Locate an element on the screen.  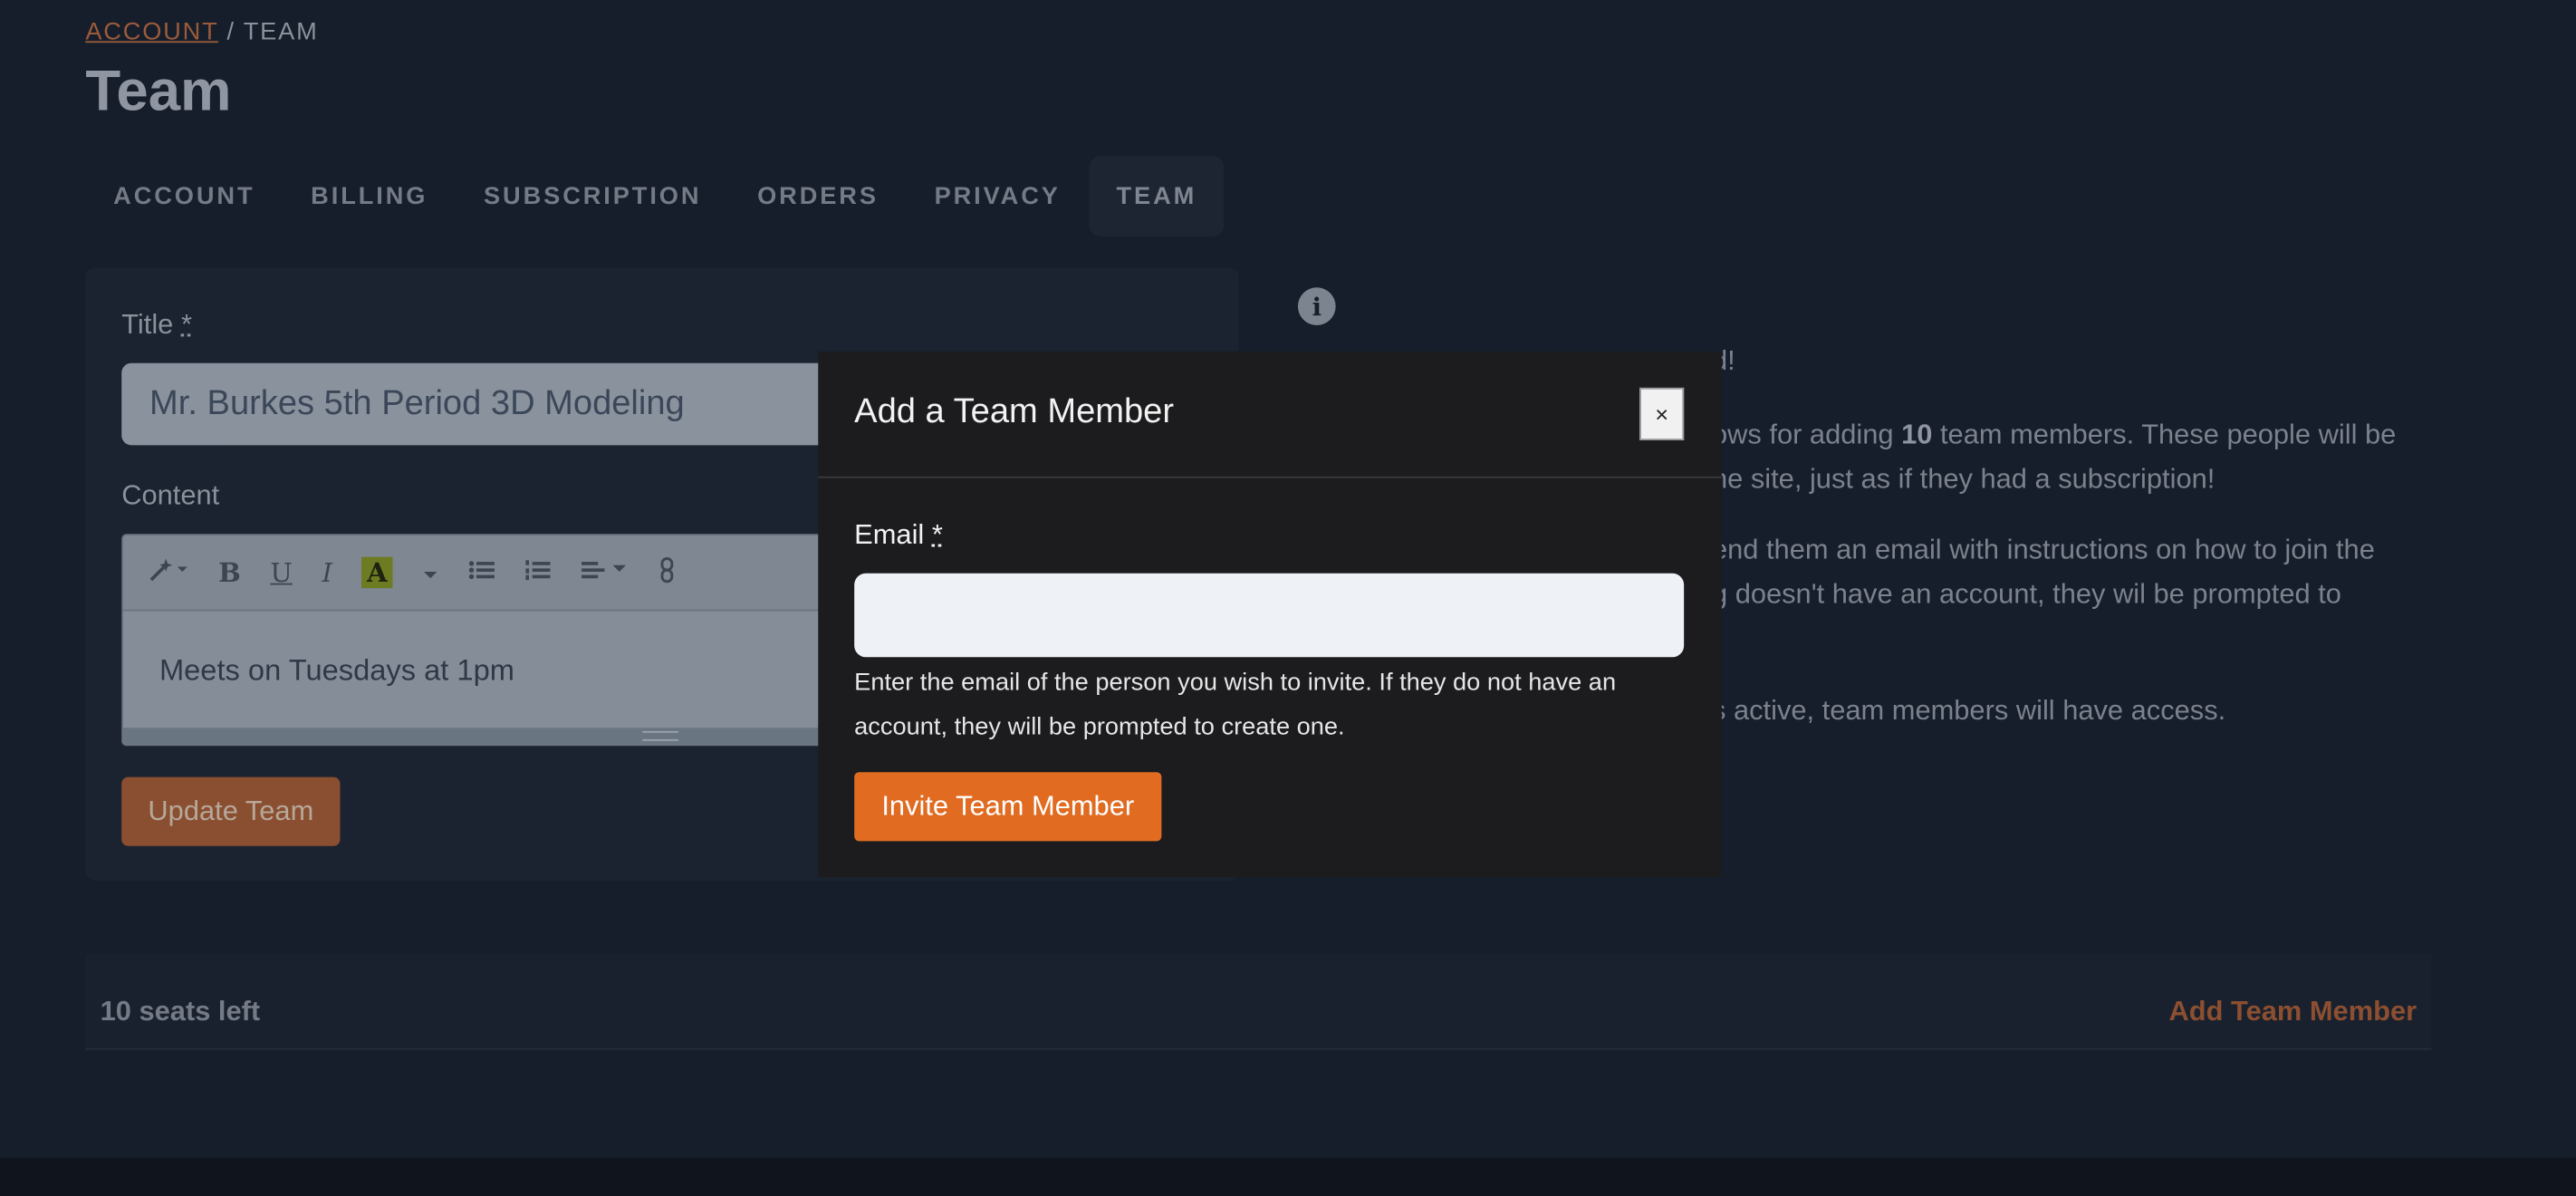
tab-team: TEAM is located at coordinates (1157, 196).